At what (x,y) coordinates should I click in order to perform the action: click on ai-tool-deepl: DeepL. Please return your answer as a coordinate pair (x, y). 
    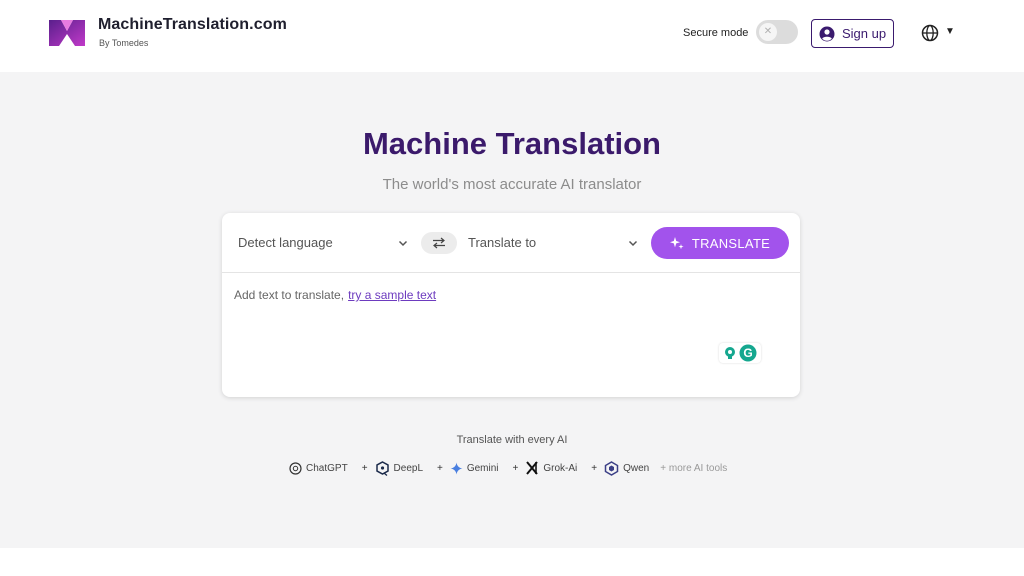
    Looking at the image, I should click on (399, 468).